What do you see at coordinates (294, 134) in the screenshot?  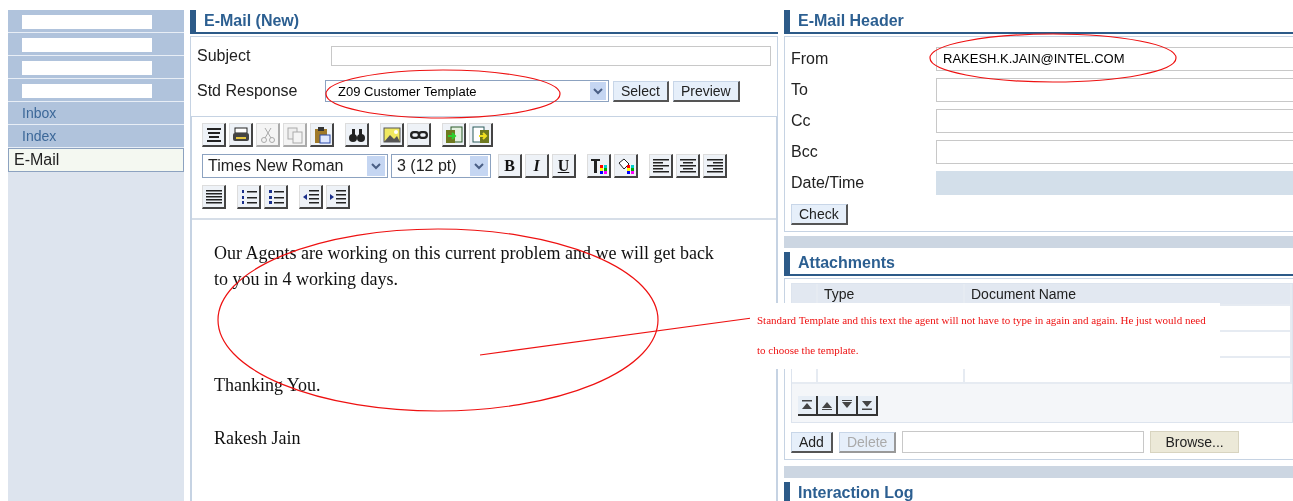 I see `copy-icon` at bounding box center [294, 134].